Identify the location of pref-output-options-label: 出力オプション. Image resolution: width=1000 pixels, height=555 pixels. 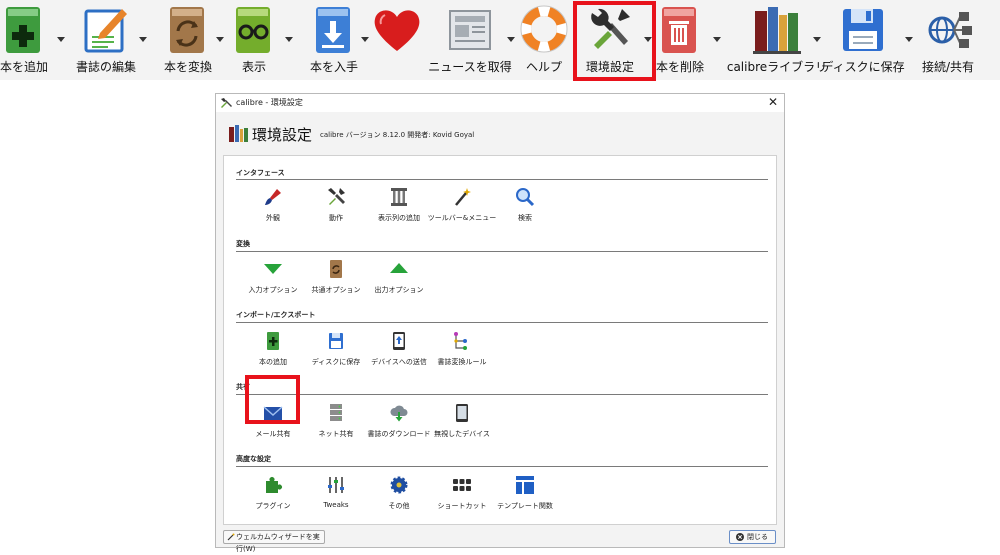
(399, 290).